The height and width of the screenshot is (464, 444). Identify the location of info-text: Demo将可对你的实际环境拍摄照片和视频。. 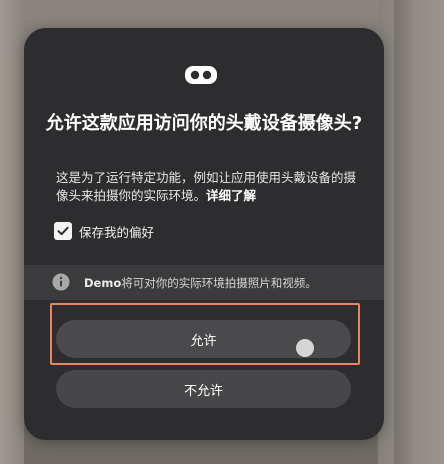
(200, 283).